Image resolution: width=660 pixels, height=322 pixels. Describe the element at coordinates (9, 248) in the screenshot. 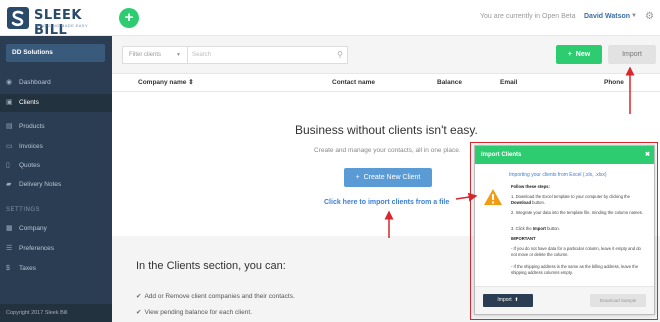

I see `sliders-icon: ☰` at that location.